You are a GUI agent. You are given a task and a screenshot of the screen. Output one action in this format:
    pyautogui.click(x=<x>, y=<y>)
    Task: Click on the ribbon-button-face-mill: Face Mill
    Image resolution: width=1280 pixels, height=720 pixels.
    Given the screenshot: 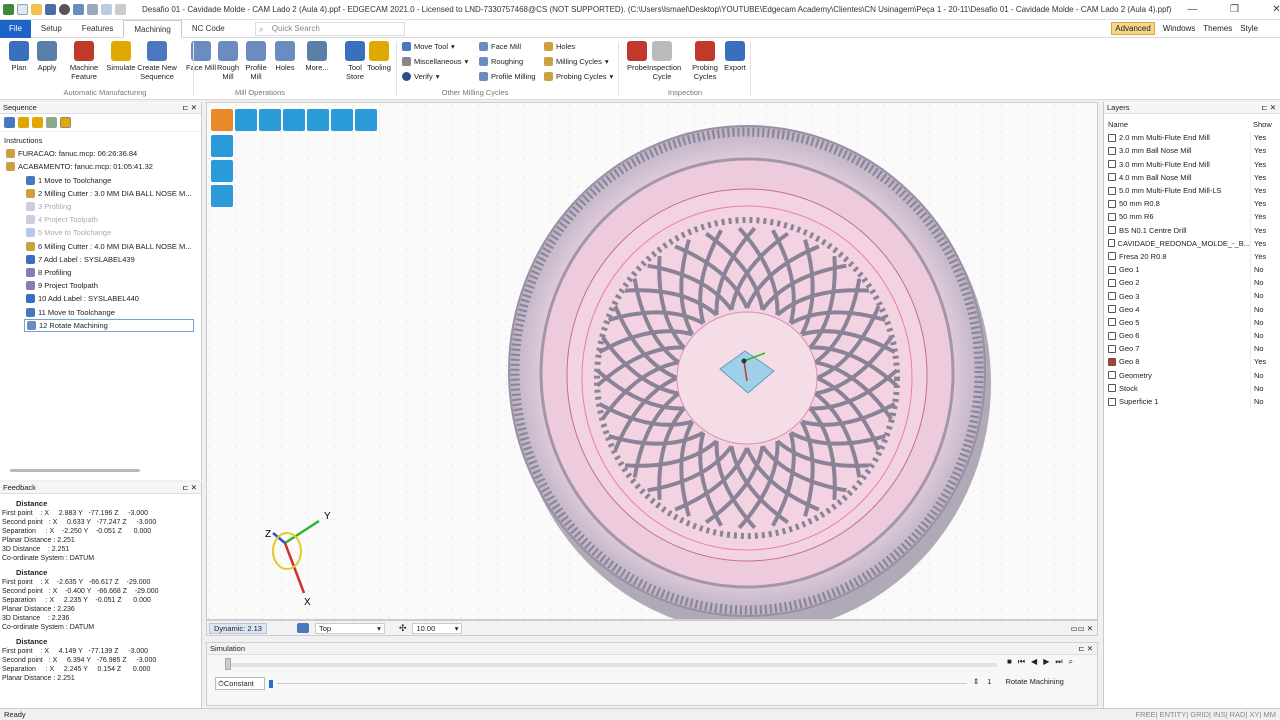 What is the action you would take?
    pyautogui.click(x=201, y=56)
    